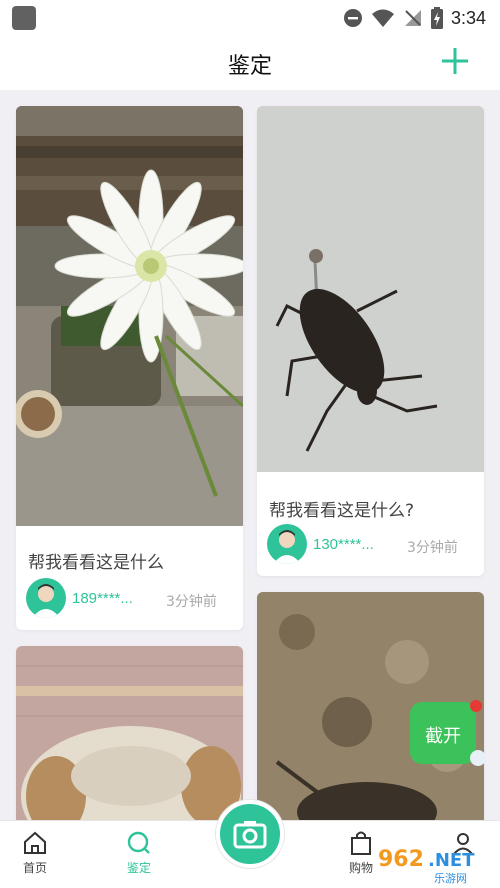 The width and height of the screenshot is (500, 888). Describe the element at coordinates (96, 563) in the screenshot. I see `post-question: 帮我看看这是什么` at that location.